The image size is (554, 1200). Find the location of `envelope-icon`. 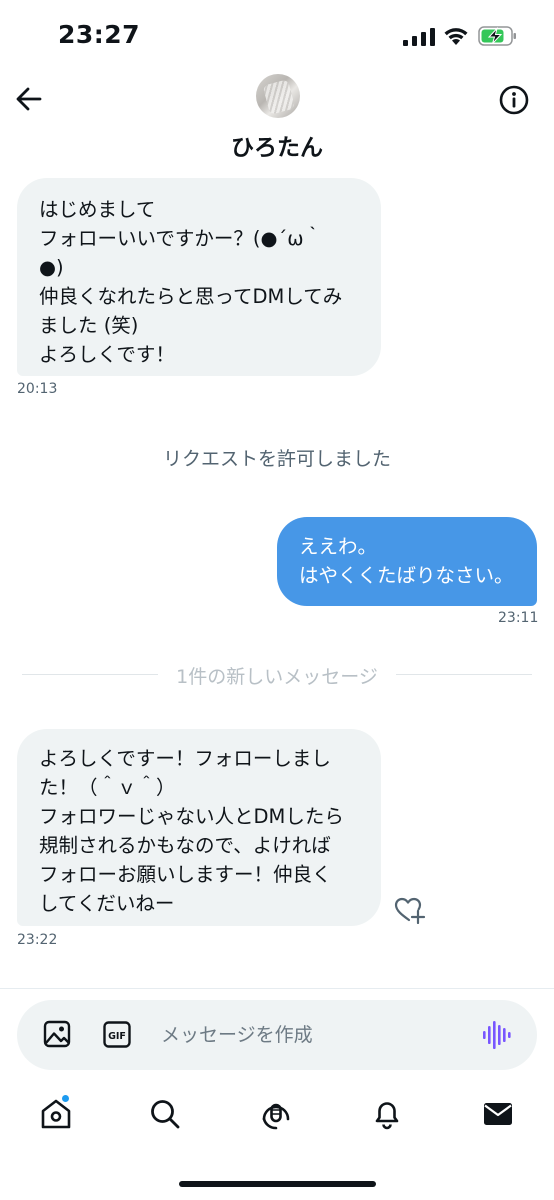

envelope-icon is located at coordinates (498, 1114).